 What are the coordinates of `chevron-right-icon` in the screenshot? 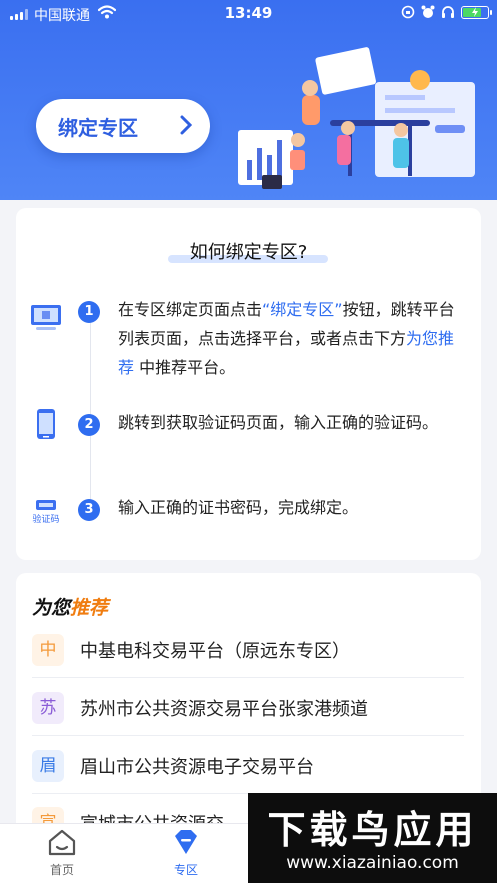 It's located at (186, 125).